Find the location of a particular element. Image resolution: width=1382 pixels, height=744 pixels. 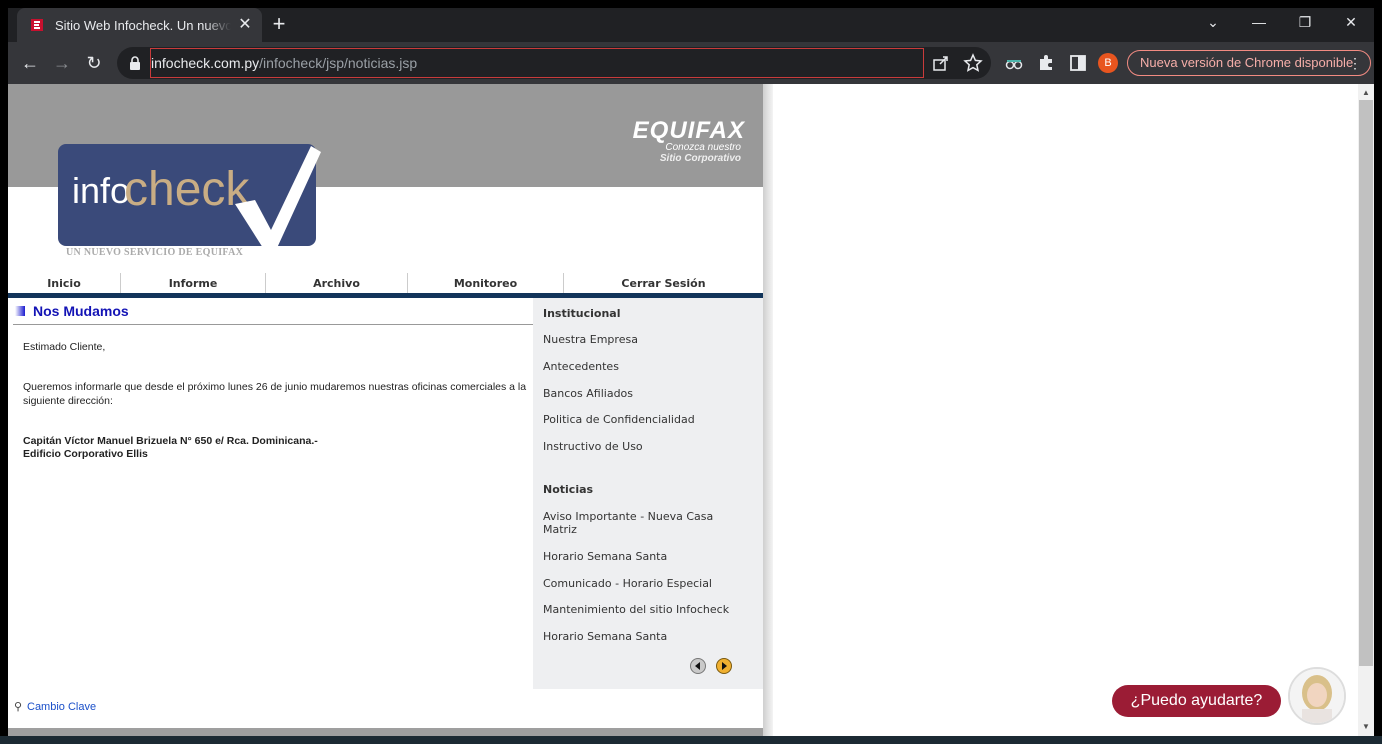

key-icon: ⚲ is located at coordinates (18, 707).